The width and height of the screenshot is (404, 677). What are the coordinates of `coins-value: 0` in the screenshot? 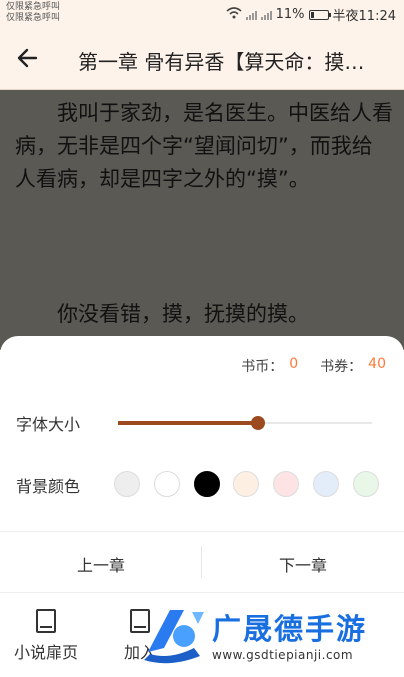 It's located at (294, 364).